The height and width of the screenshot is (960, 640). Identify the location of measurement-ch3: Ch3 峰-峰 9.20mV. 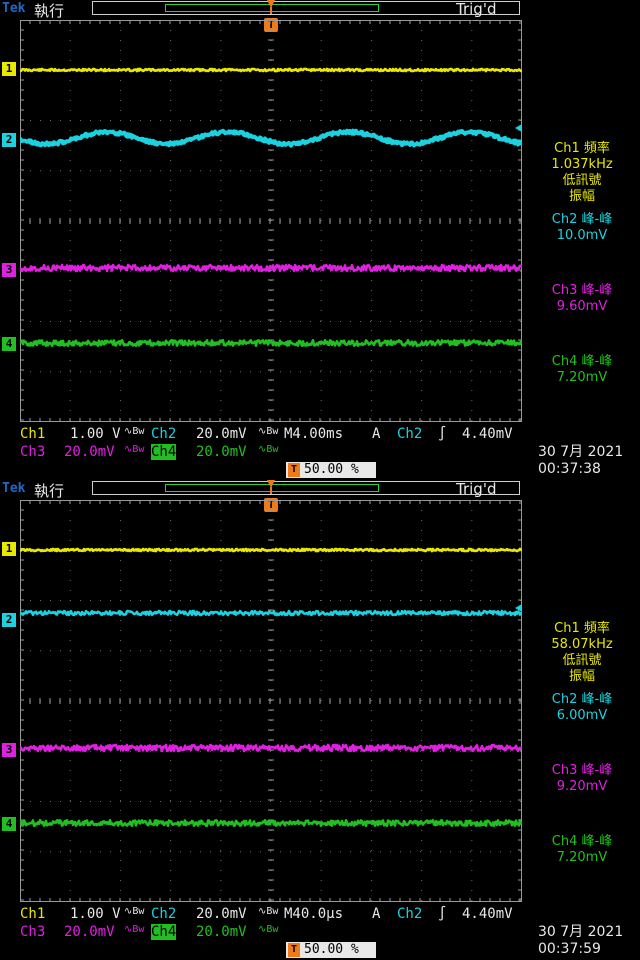
(582, 779).